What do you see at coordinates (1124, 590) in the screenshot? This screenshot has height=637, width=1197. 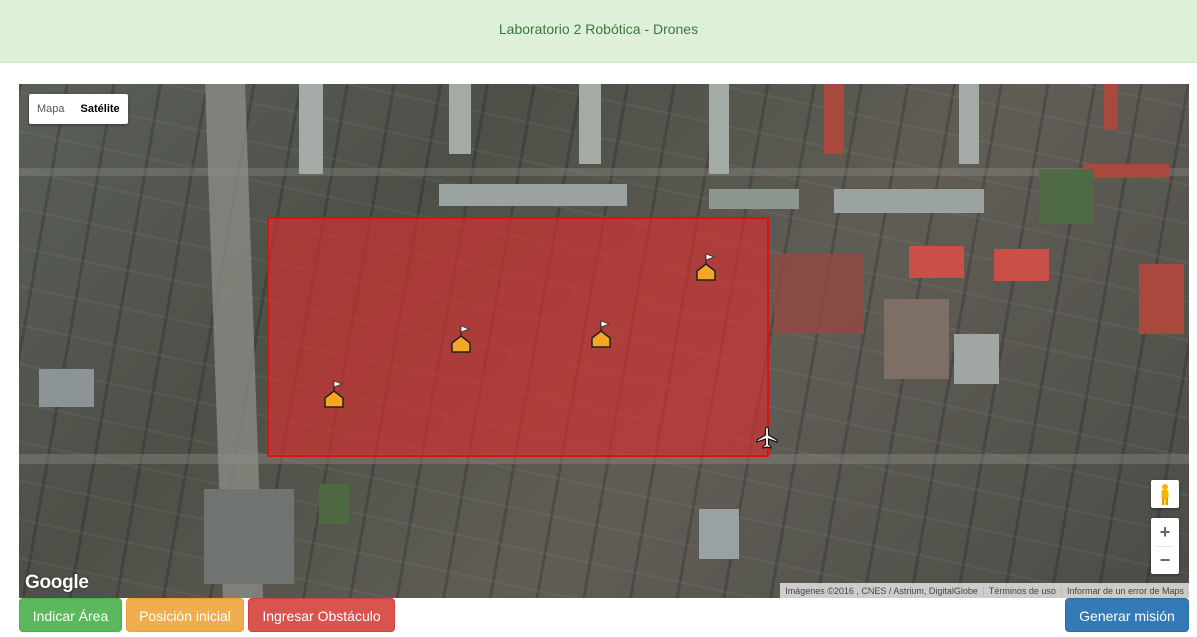 I see `report-error-link: Informar de un error de Maps` at bounding box center [1124, 590].